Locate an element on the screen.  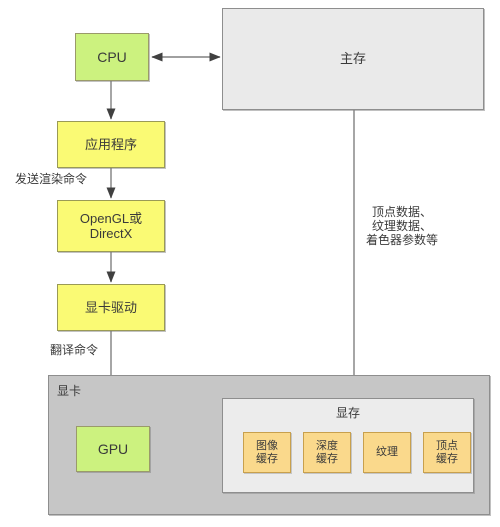
node-cpu-label: CPU is located at coordinates (112, 56).